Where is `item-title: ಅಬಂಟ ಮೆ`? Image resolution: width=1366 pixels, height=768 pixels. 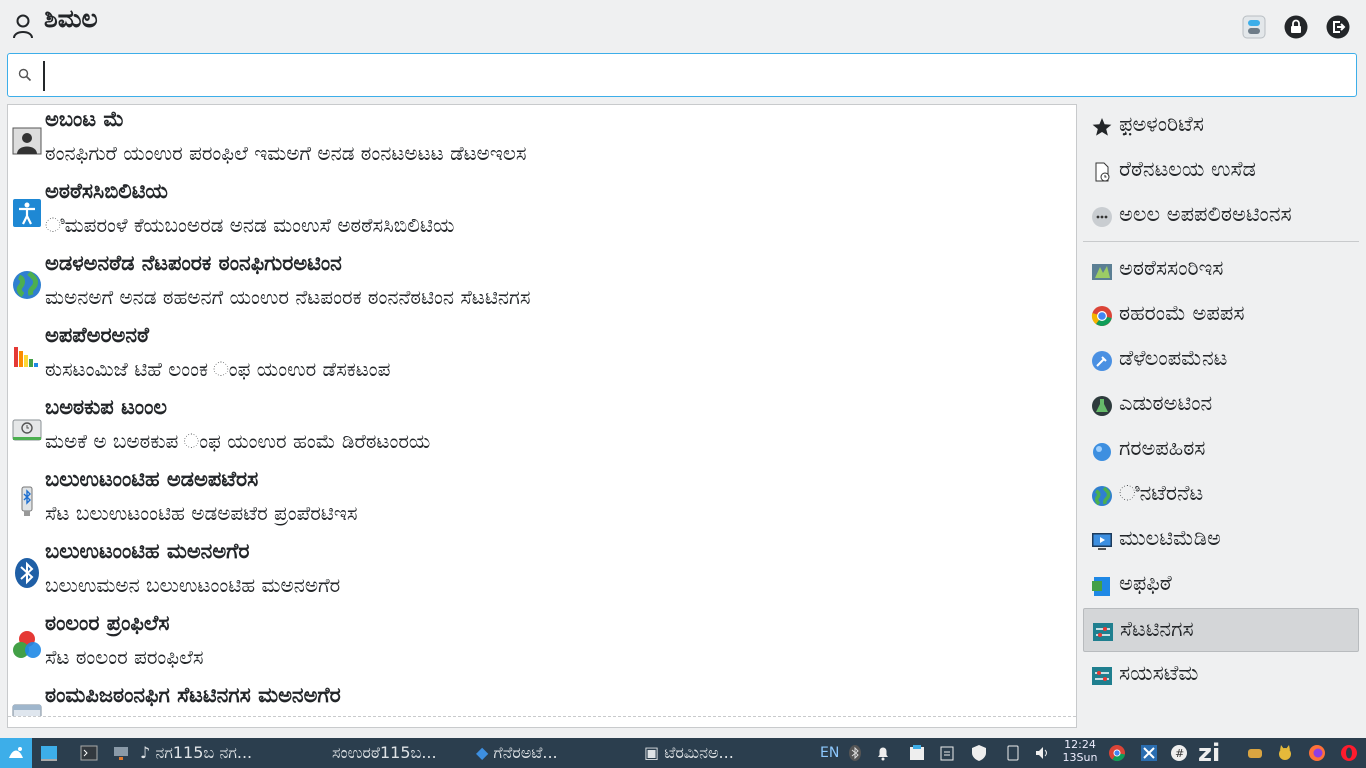
item-title: ಅಬಂಟ ಮೆ is located at coordinates (85, 119).